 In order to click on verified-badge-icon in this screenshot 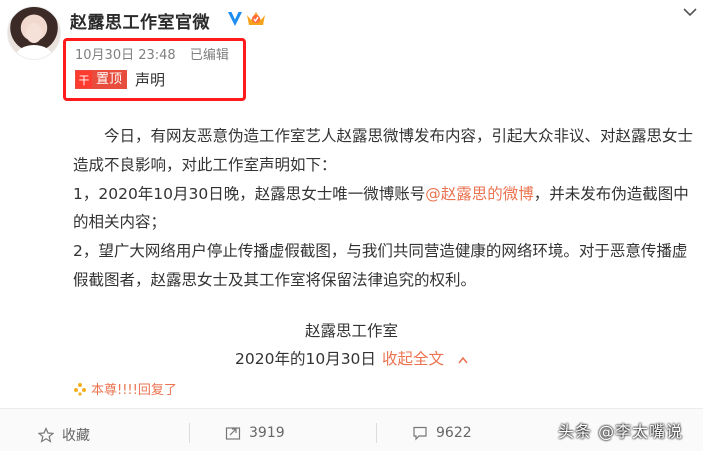, I will do `click(235, 19)`.